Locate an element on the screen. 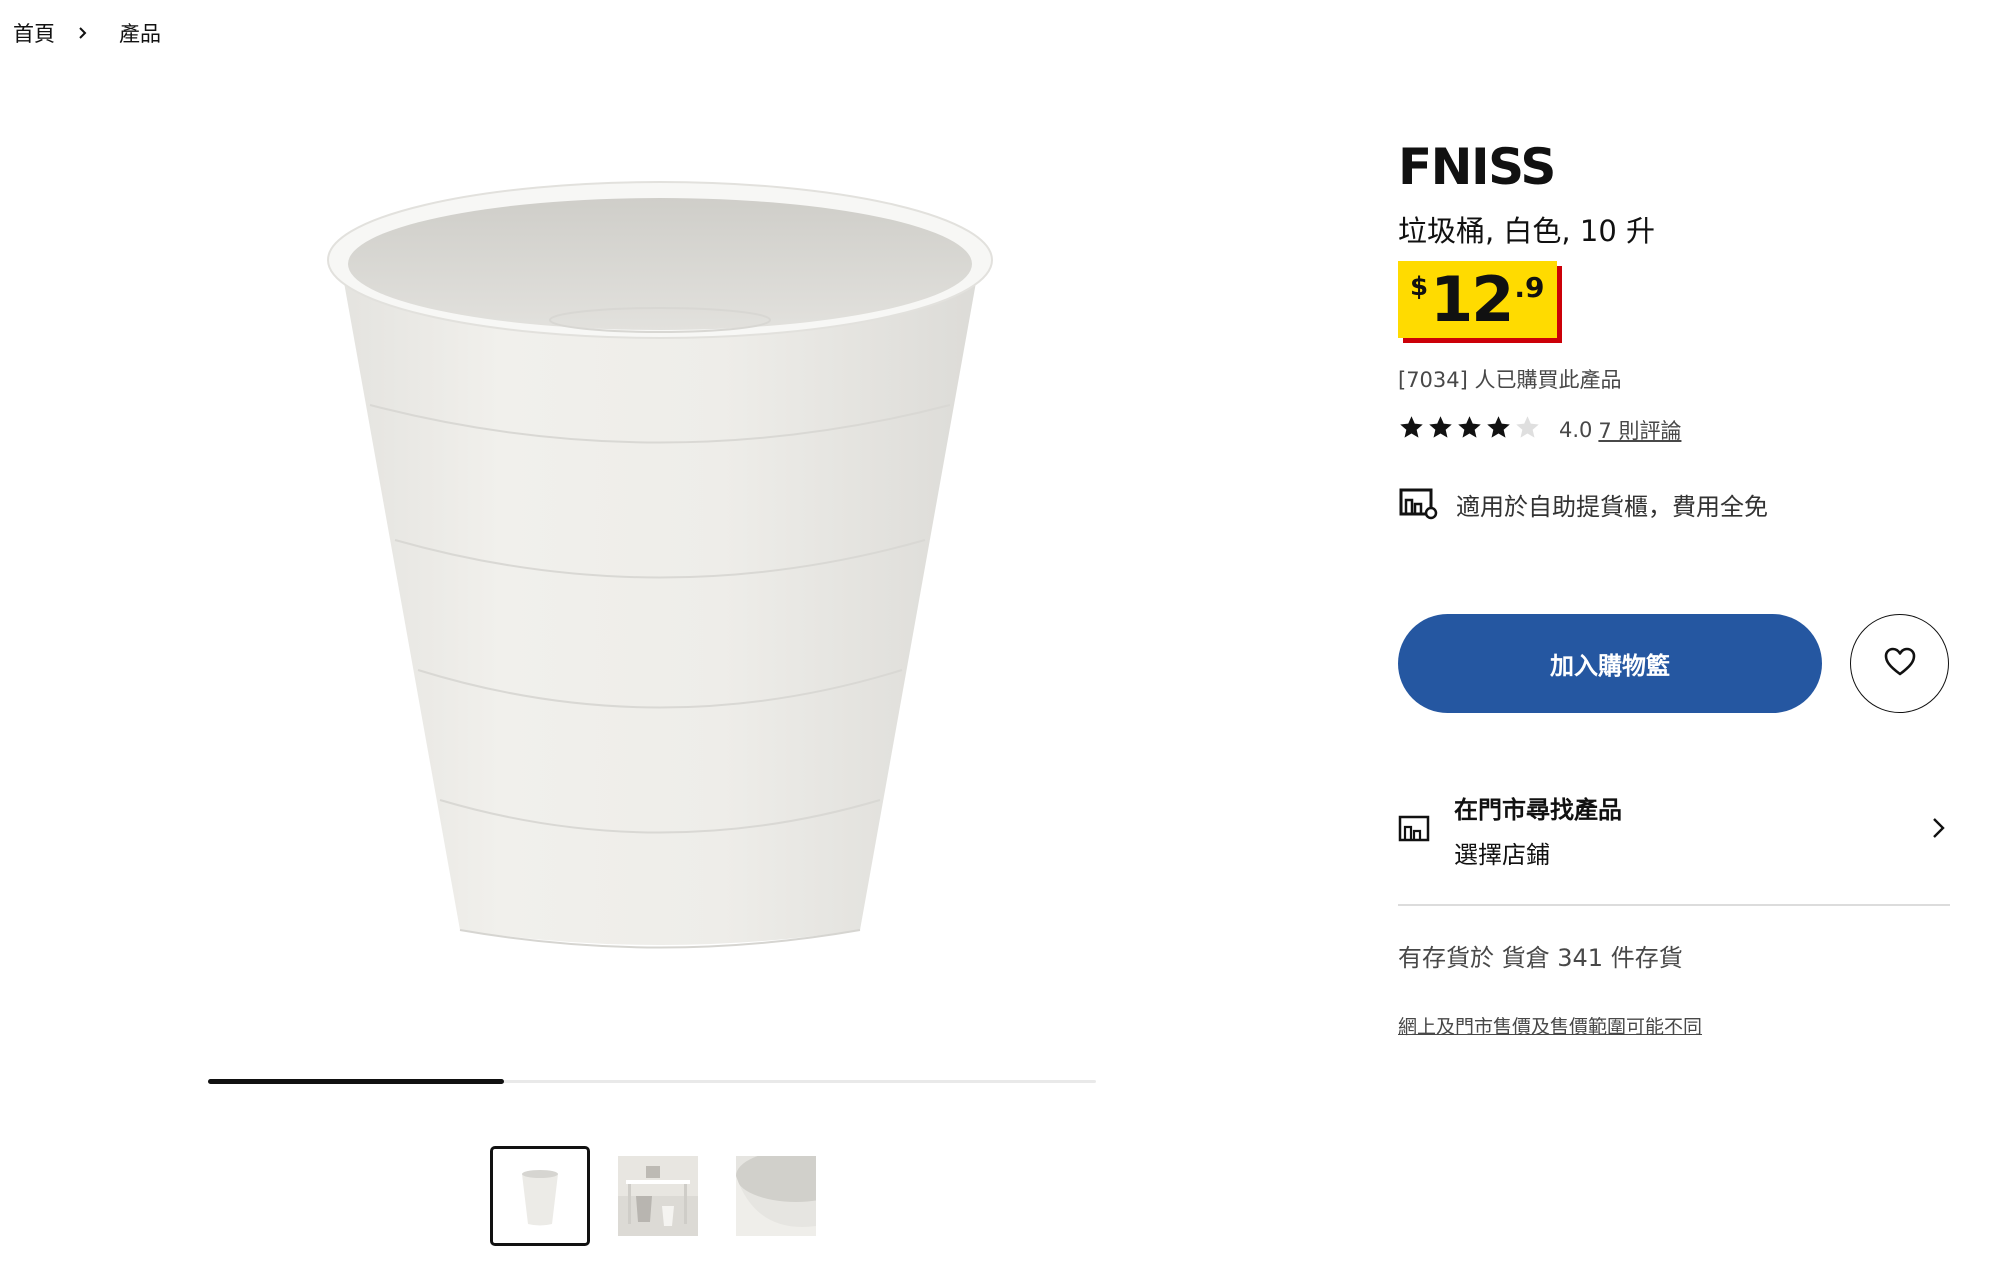  gallery-scrollbar-thumb is located at coordinates (356, 1081).